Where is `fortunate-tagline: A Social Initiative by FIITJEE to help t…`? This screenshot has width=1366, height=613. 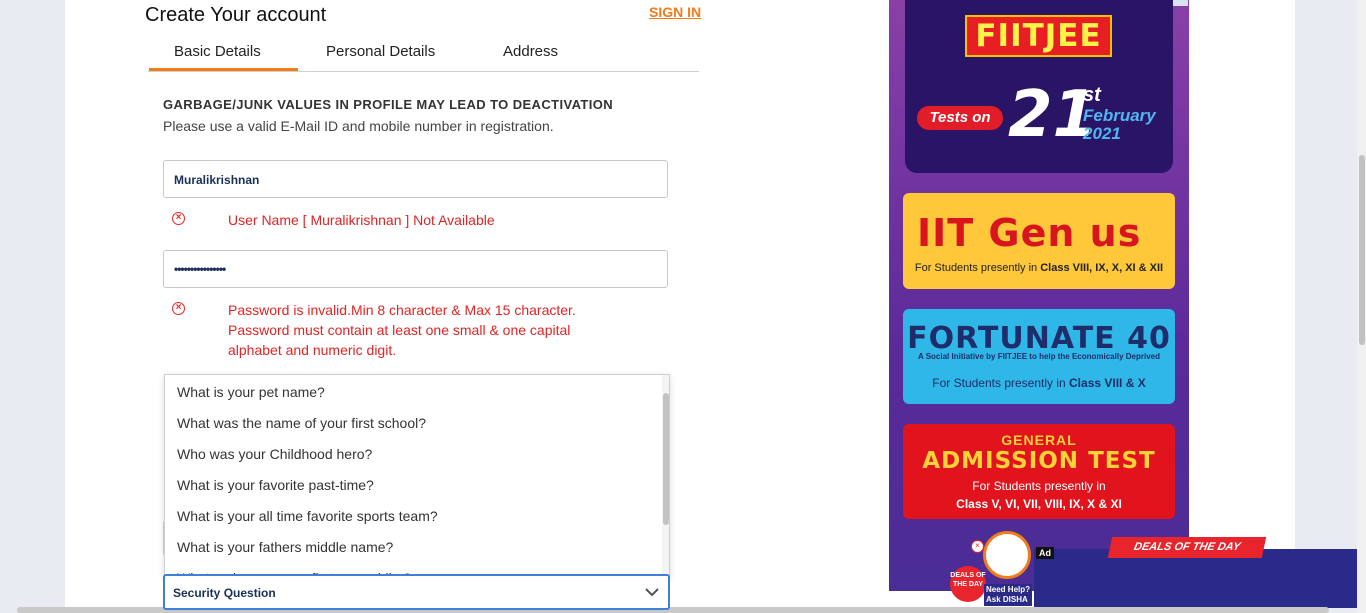
fortunate-tagline: A Social Initiative by FIITJEE to help t… is located at coordinates (1039, 356).